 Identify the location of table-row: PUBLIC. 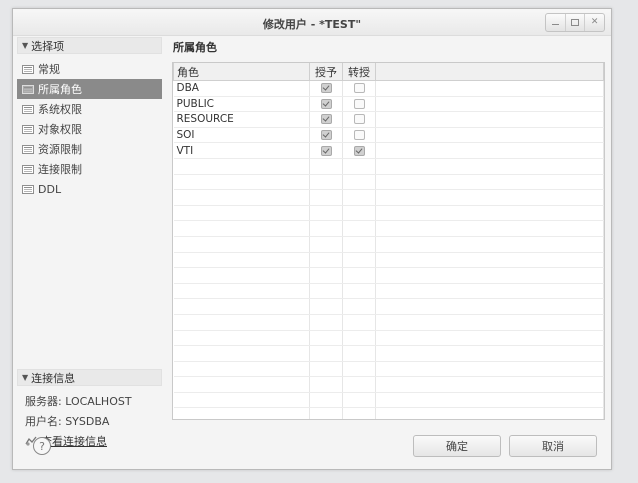
(388, 104).